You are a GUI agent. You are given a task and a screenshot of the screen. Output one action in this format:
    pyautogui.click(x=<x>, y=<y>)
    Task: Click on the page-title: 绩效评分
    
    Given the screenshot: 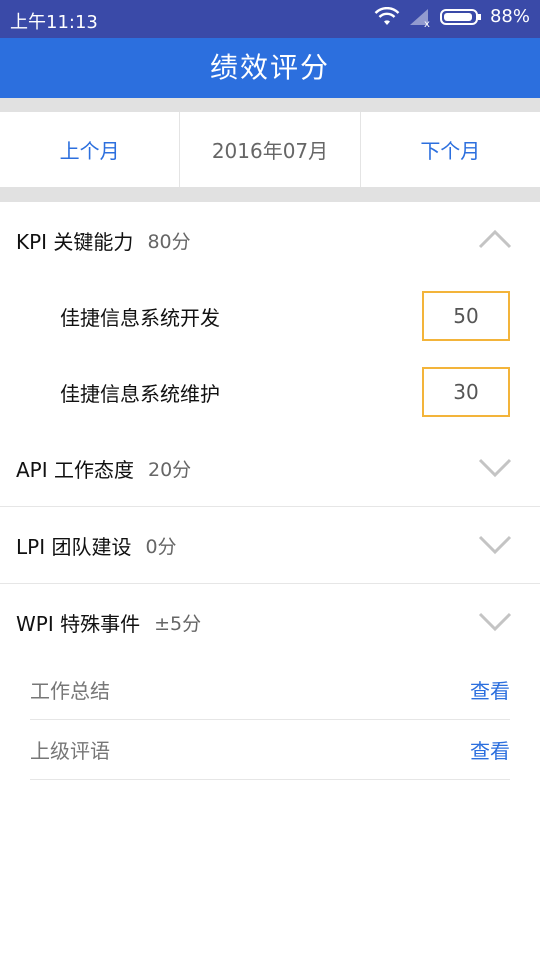 What is the action you would take?
    pyautogui.click(x=269, y=67)
    